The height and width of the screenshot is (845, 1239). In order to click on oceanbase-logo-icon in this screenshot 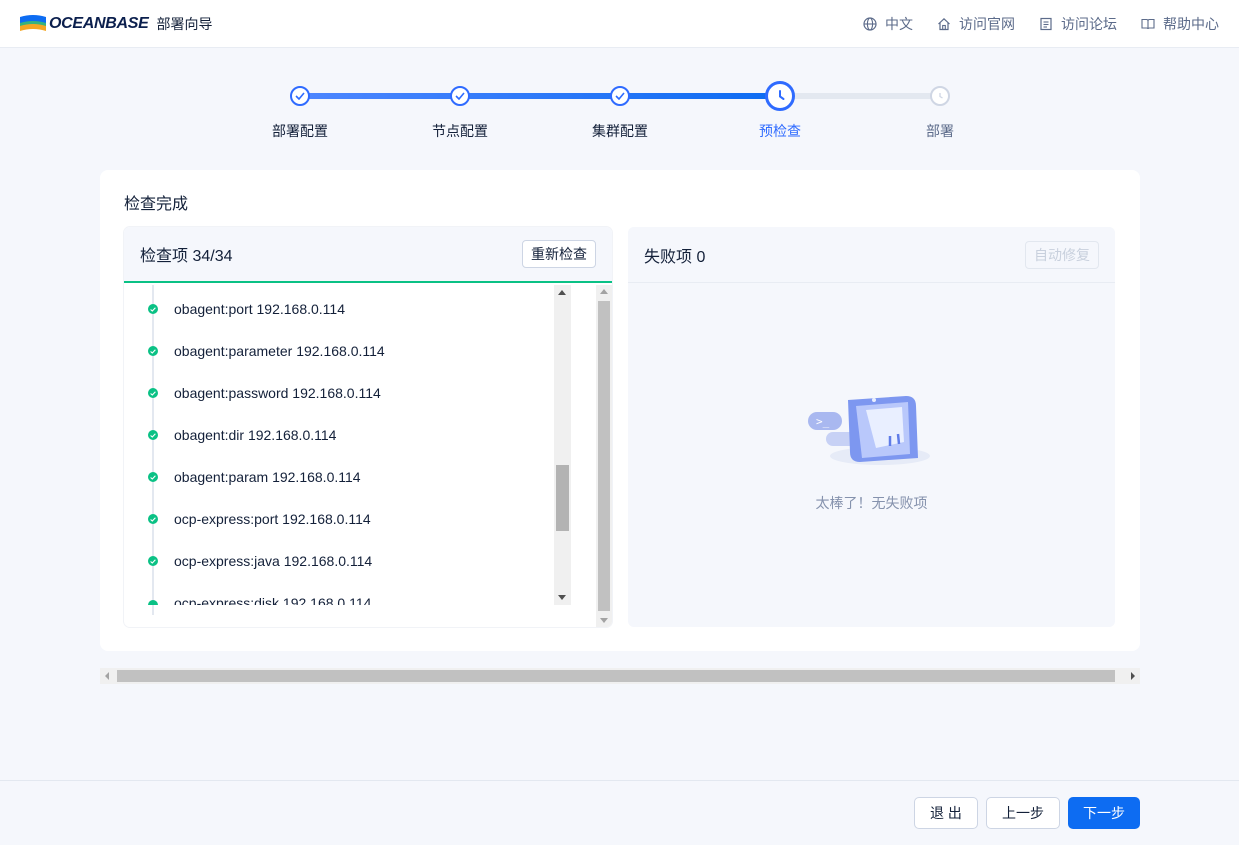, I will do `click(33, 23)`.